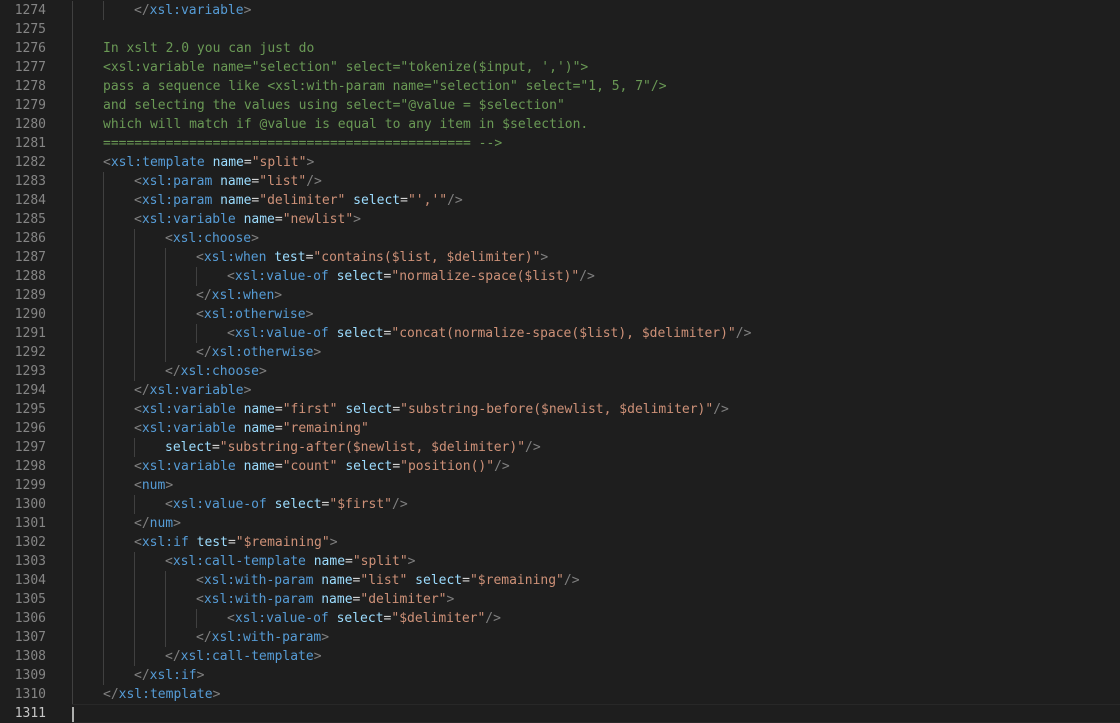 Image resolution: width=1120 pixels, height=723 pixels. Describe the element at coordinates (73, 714) in the screenshot. I see `text-cursor` at that location.